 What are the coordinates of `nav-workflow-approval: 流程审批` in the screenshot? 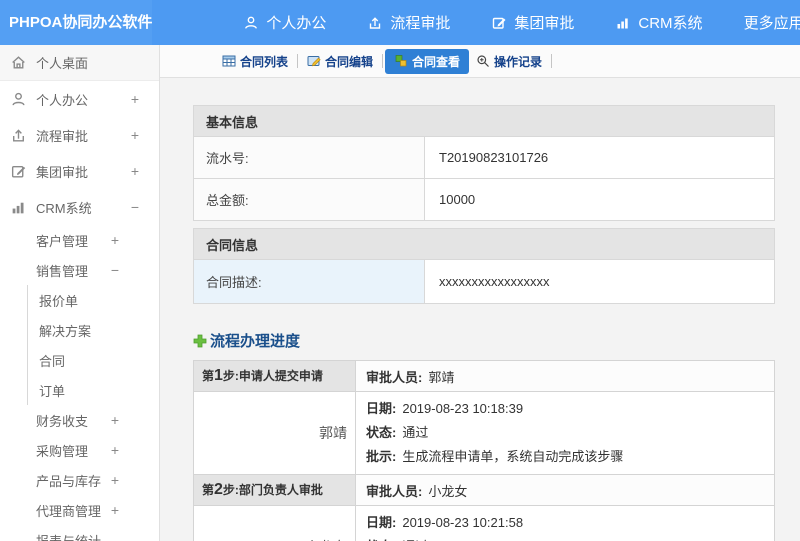 It's located at (408, 22).